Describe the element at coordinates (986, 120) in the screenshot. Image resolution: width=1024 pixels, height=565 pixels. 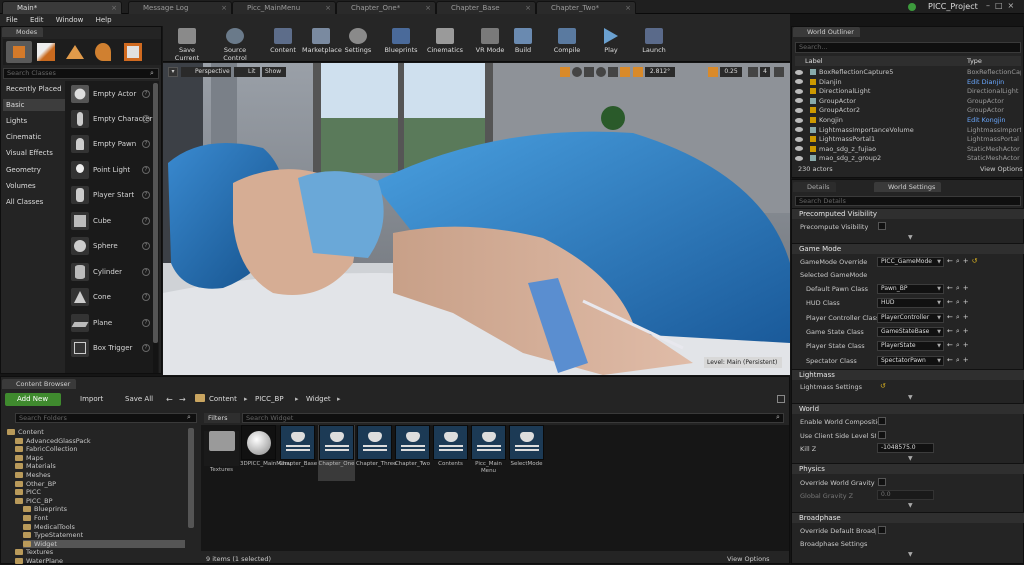
I see `actor-type: Edit Kongjin` at that location.